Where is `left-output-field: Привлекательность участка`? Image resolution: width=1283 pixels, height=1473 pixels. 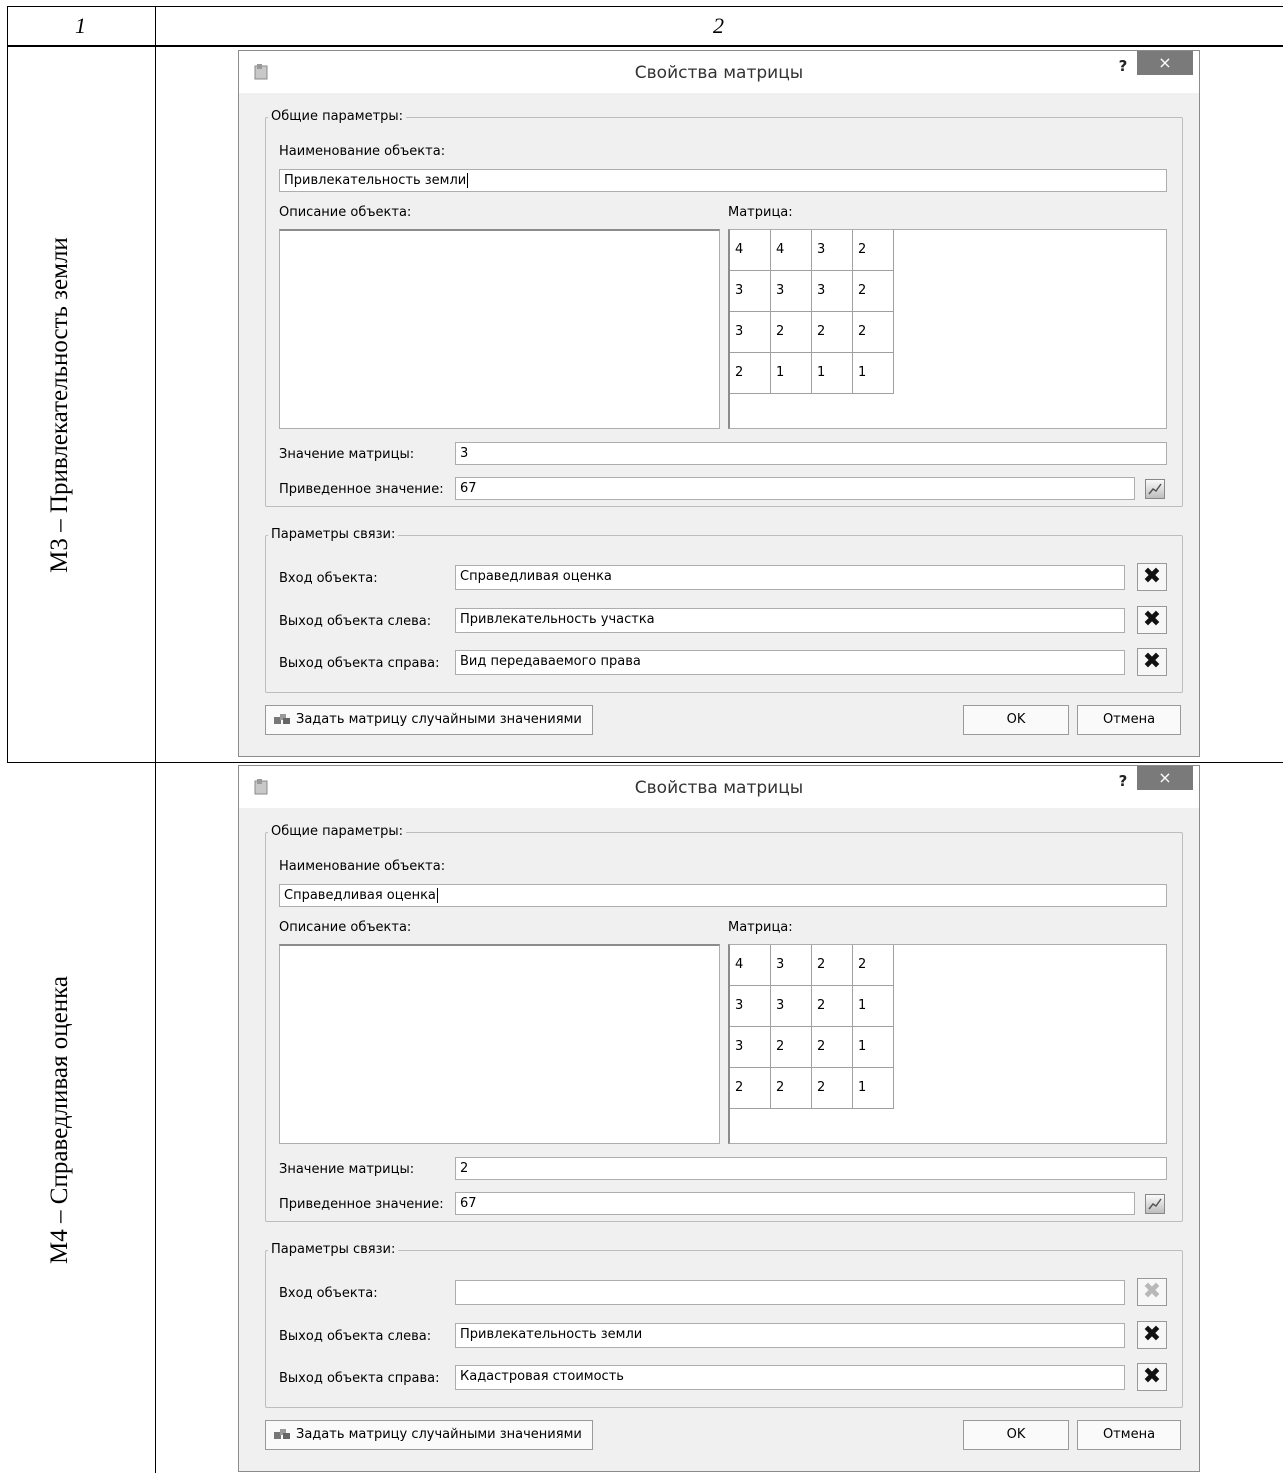
left-output-field: Привлекательность участка is located at coordinates (790, 620).